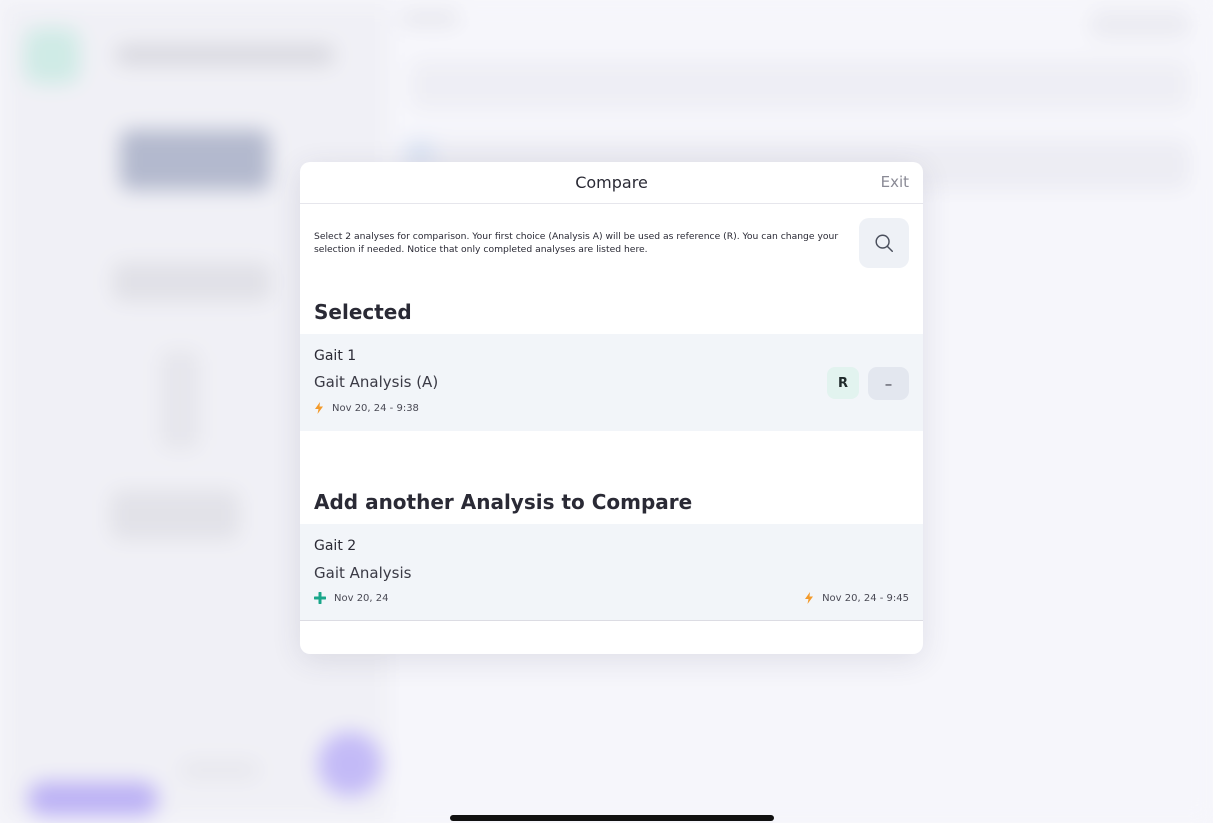  I want to click on analysis-created-date: Nov 20, 24, so click(351, 598).